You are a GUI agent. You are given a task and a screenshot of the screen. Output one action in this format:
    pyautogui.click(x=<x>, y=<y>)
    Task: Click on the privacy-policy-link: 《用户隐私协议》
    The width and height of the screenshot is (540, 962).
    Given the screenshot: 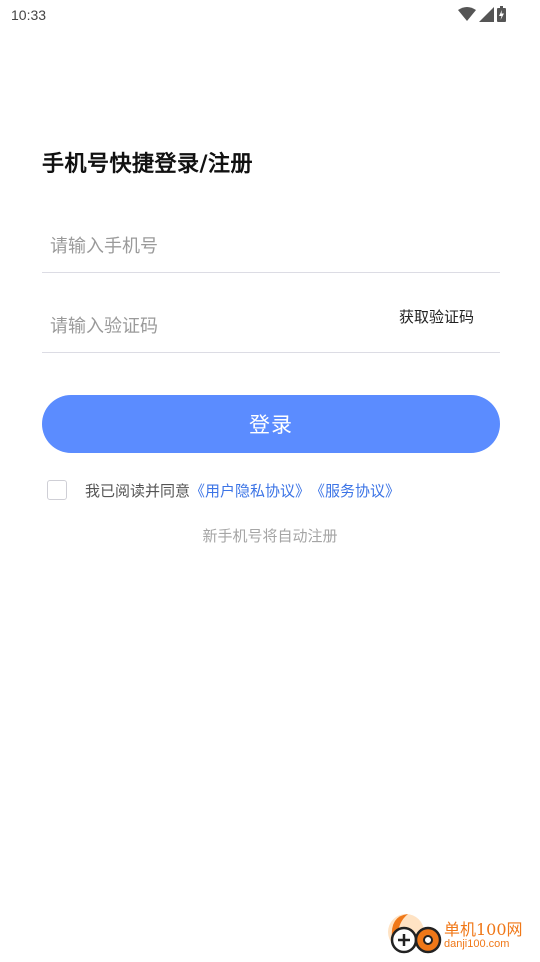 What is the action you would take?
    pyautogui.click(x=250, y=490)
    